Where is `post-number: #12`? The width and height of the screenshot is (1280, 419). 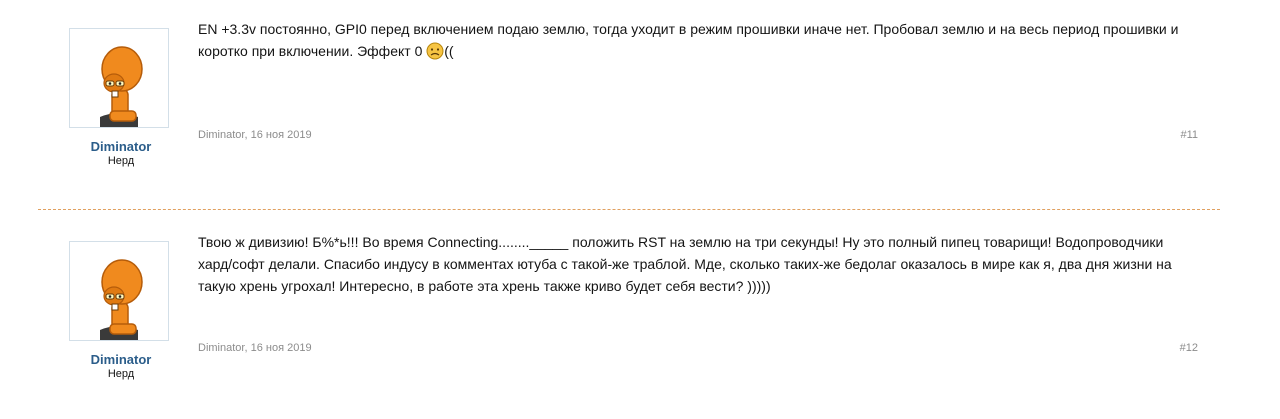 post-number: #12 is located at coordinates (1189, 348).